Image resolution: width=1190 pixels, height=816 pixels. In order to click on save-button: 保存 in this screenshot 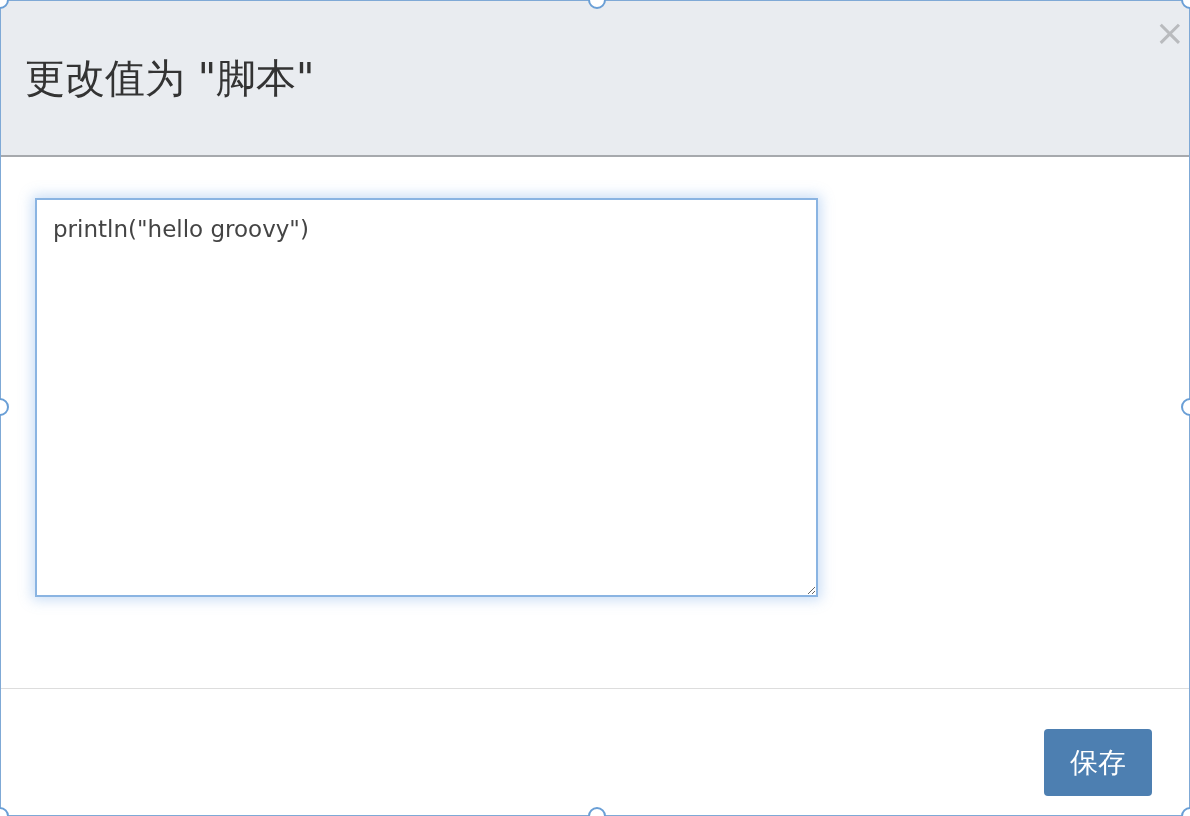, I will do `click(1098, 762)`.